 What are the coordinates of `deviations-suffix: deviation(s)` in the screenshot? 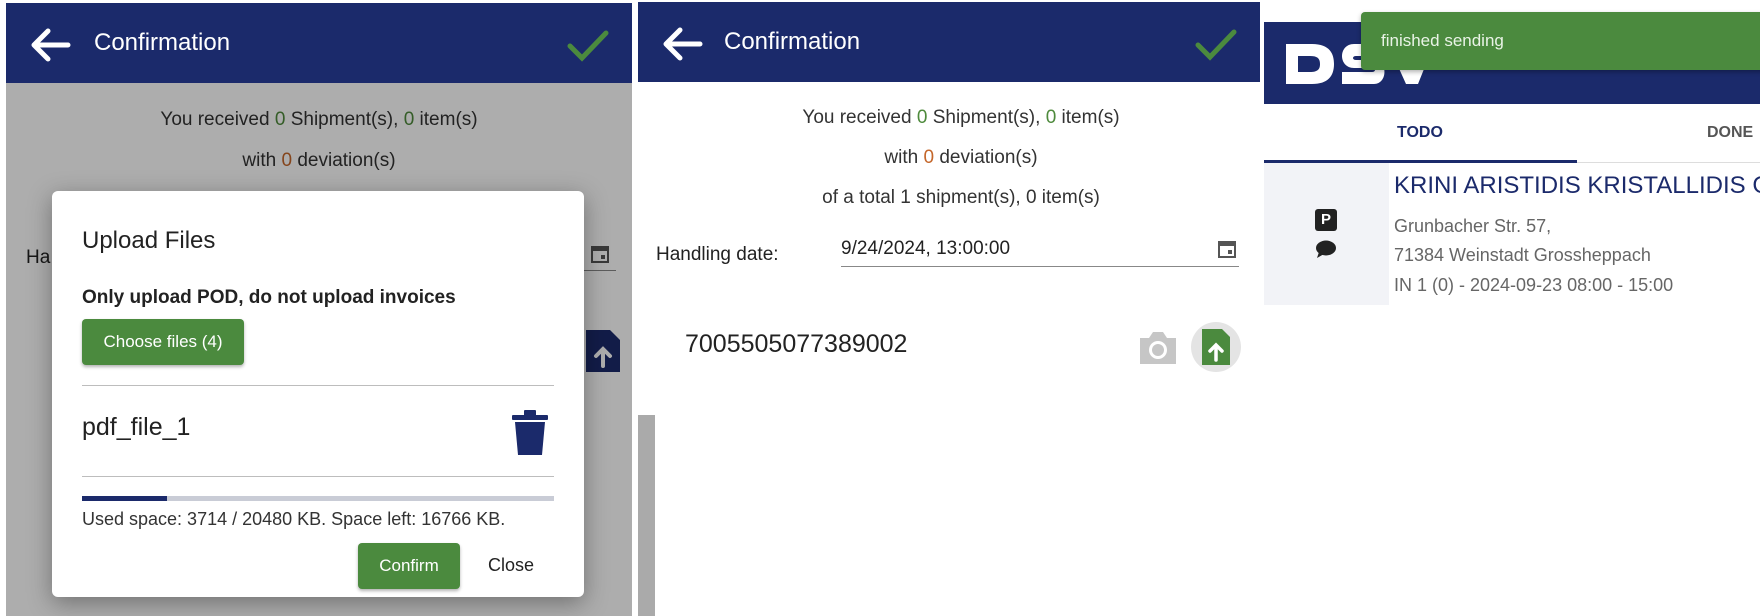 It's located at (988, 157).